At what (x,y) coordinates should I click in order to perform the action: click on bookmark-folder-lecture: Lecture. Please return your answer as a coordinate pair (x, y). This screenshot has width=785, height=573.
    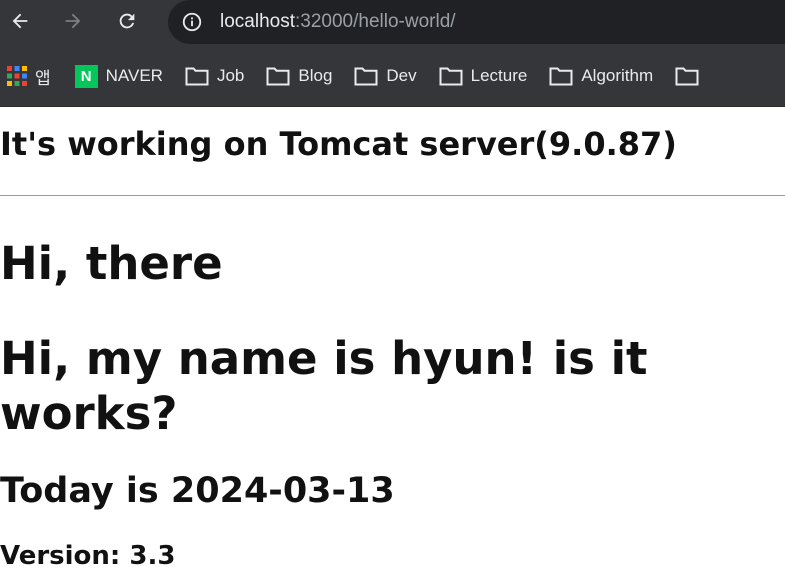
    Looking at the image, I should click on (483, 76).